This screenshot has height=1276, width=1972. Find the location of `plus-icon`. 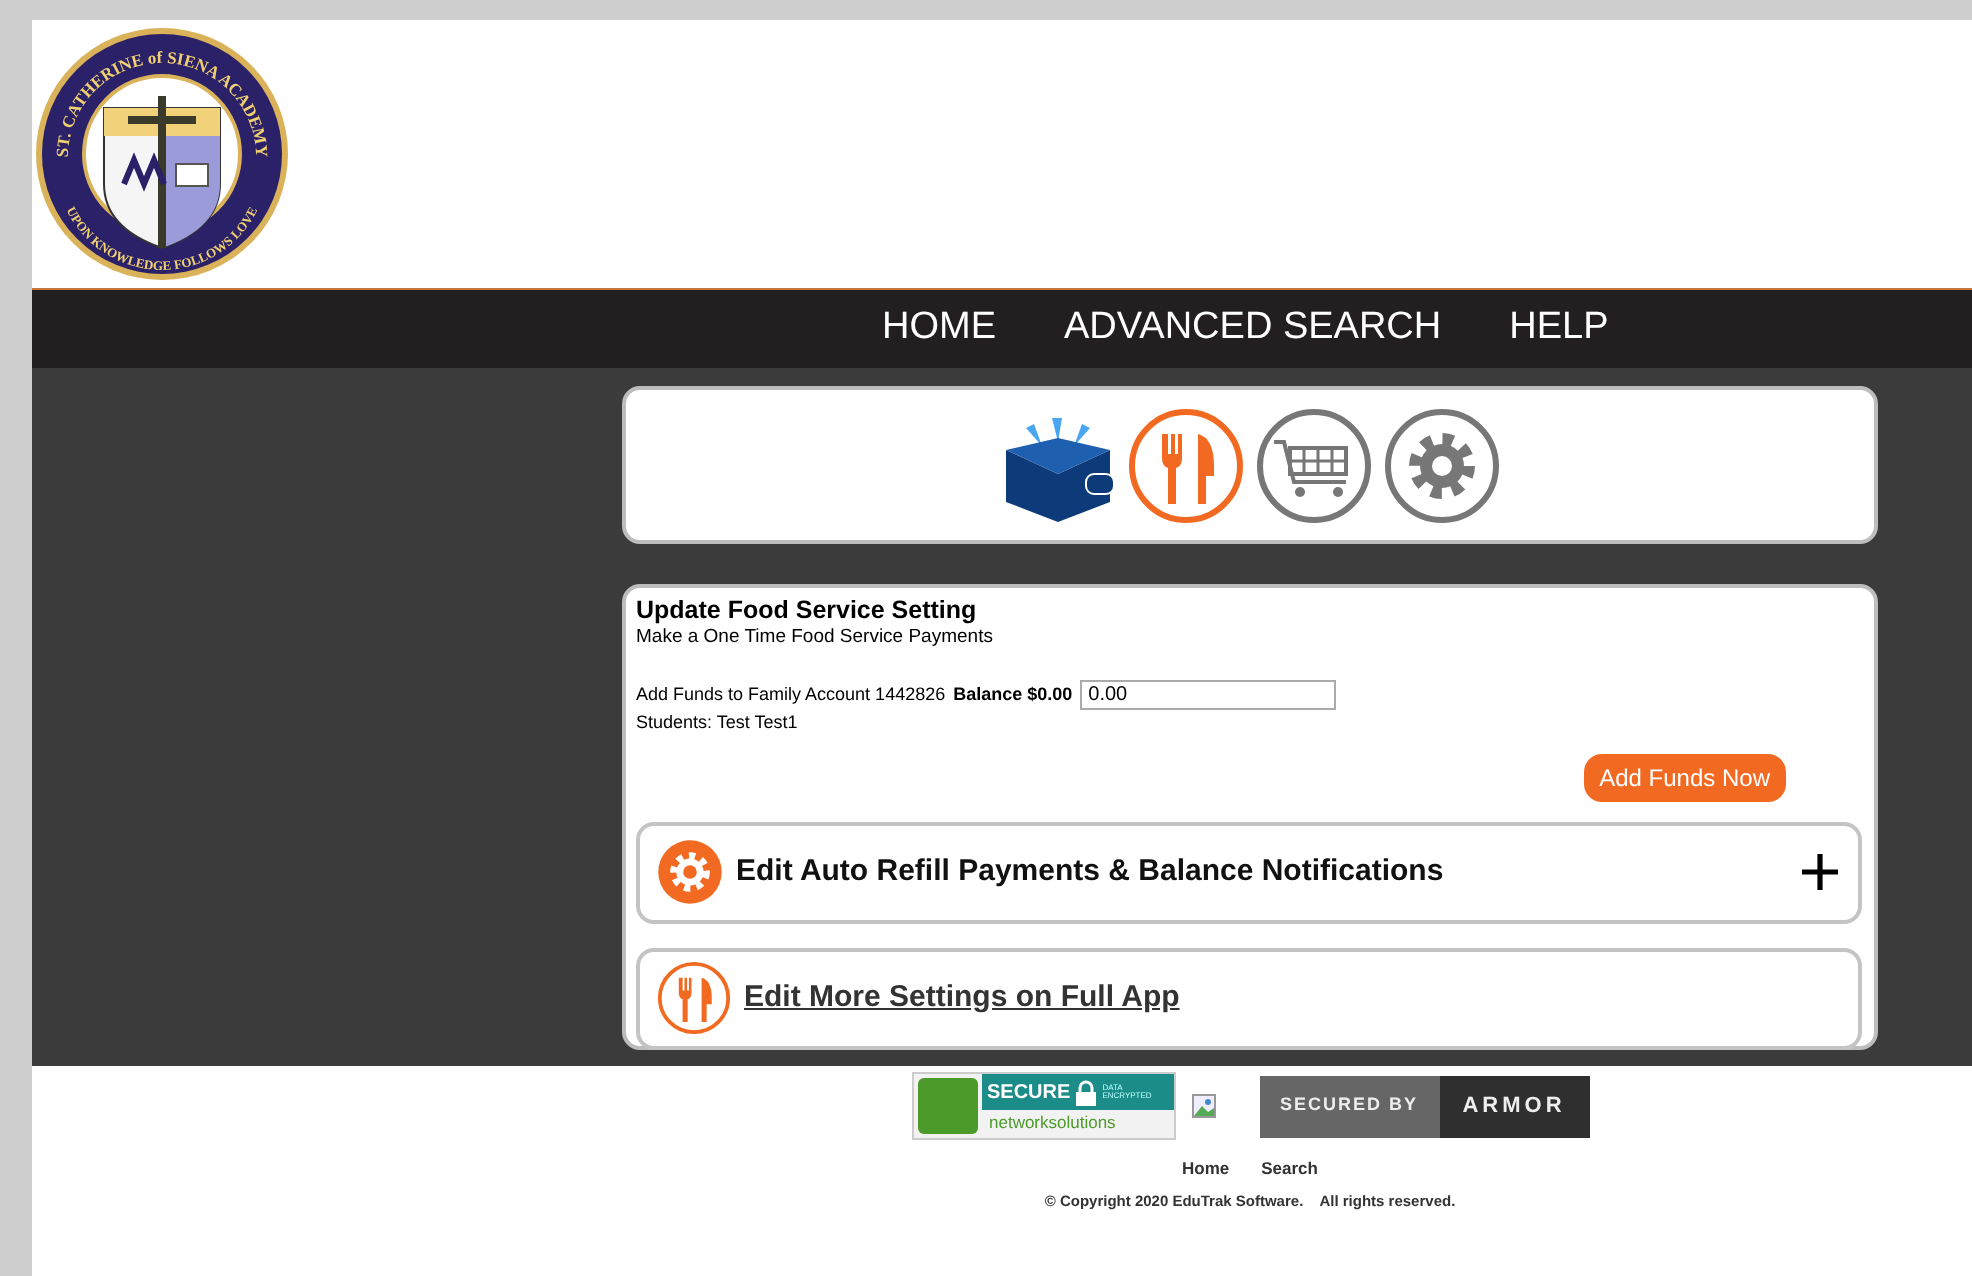

plus-icon is located at coordinates (1820, 872).